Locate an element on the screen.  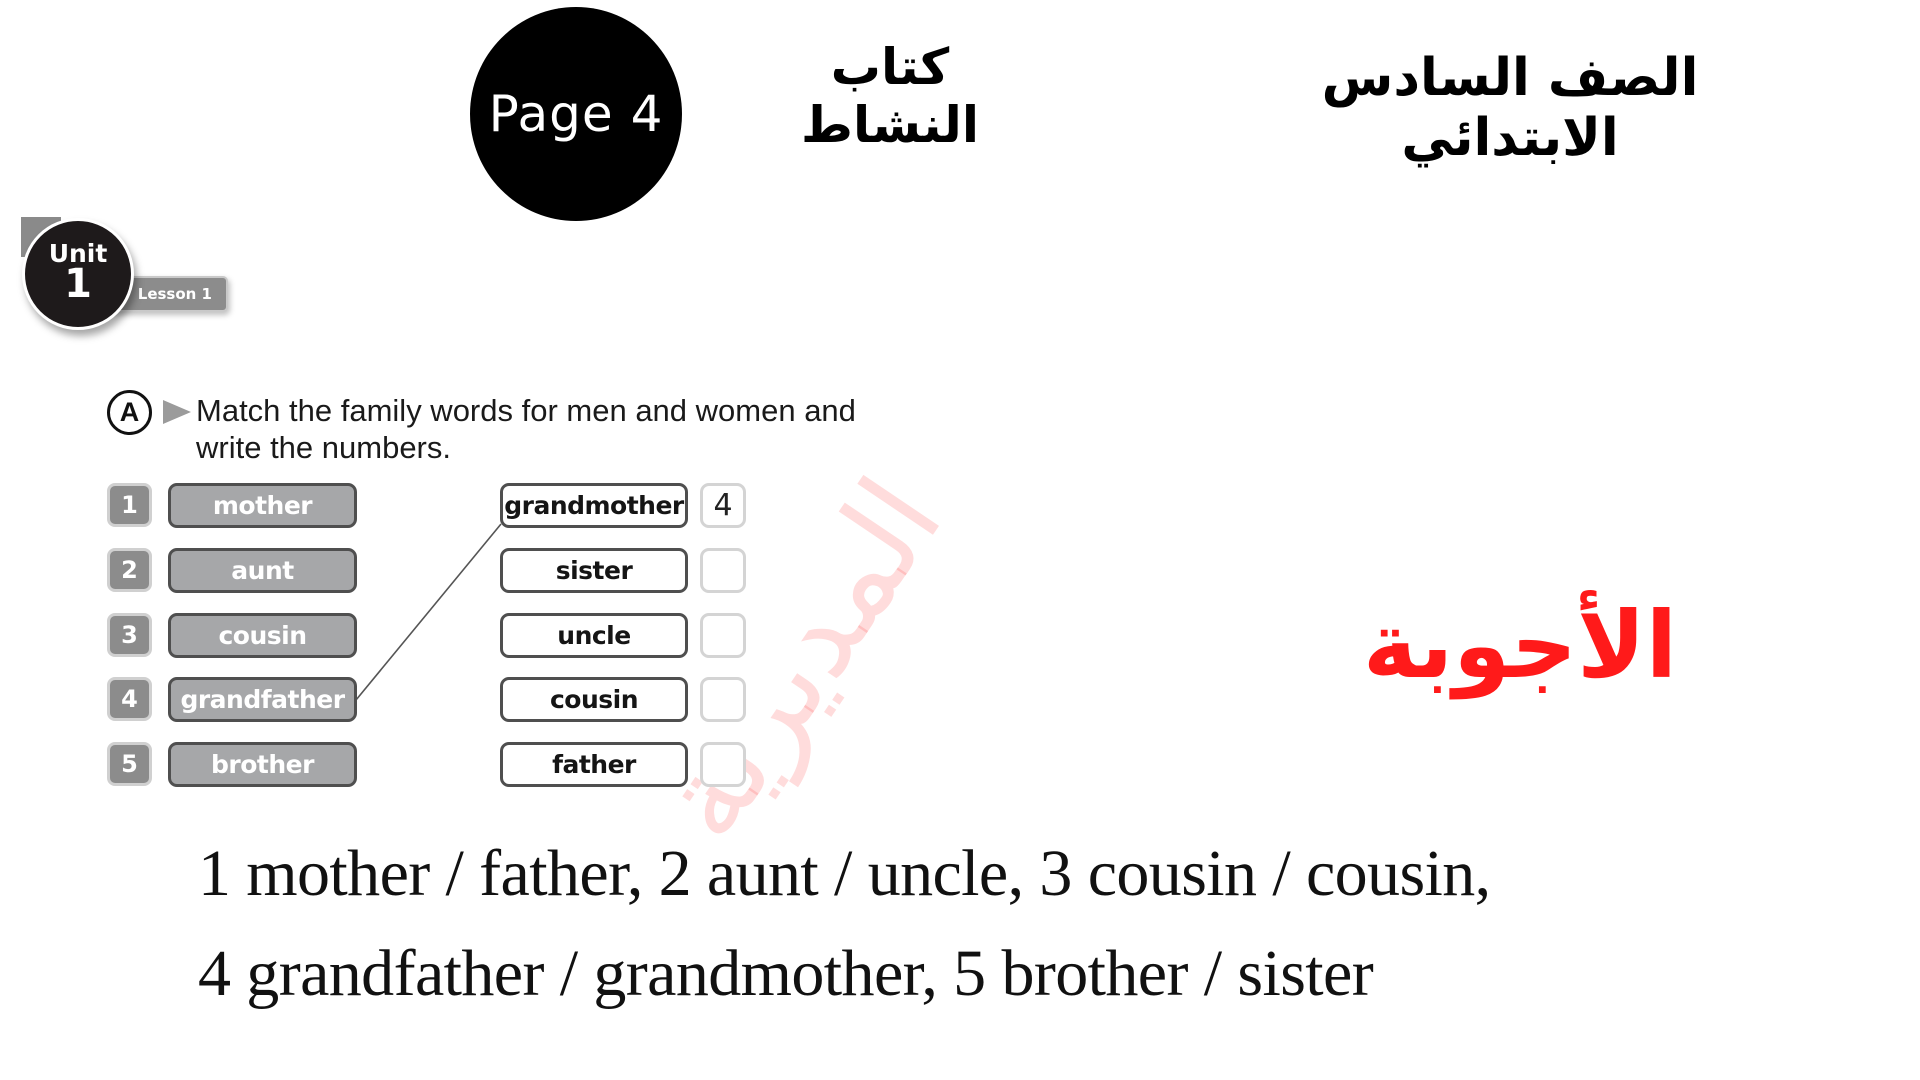
item-number: 3 is located at coordinates (129, 635).